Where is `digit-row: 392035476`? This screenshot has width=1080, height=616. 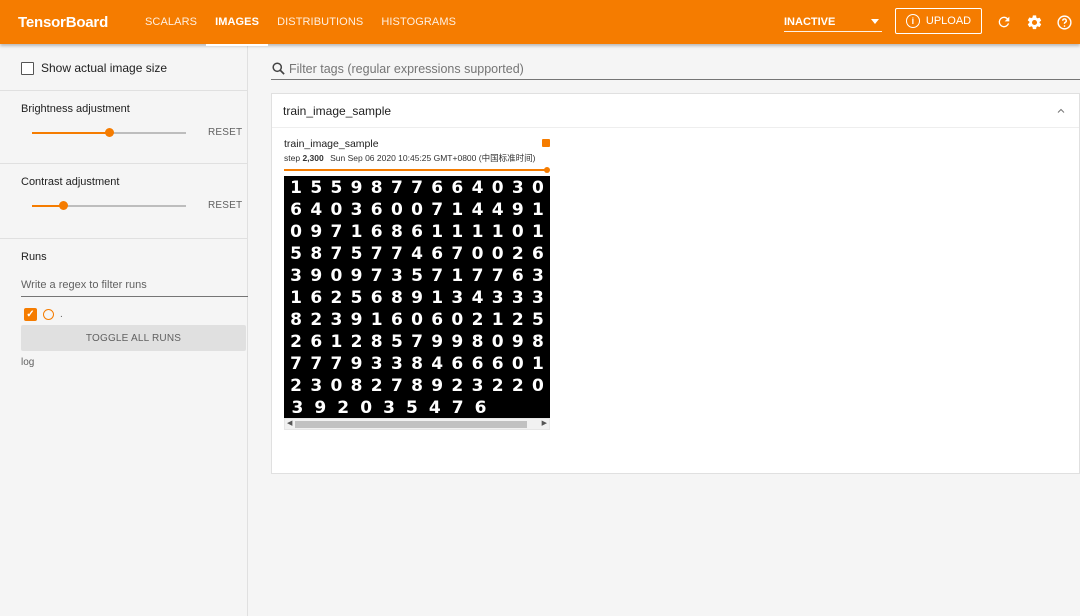
digit-row: 392035476 is located at coordinates (417, 408).